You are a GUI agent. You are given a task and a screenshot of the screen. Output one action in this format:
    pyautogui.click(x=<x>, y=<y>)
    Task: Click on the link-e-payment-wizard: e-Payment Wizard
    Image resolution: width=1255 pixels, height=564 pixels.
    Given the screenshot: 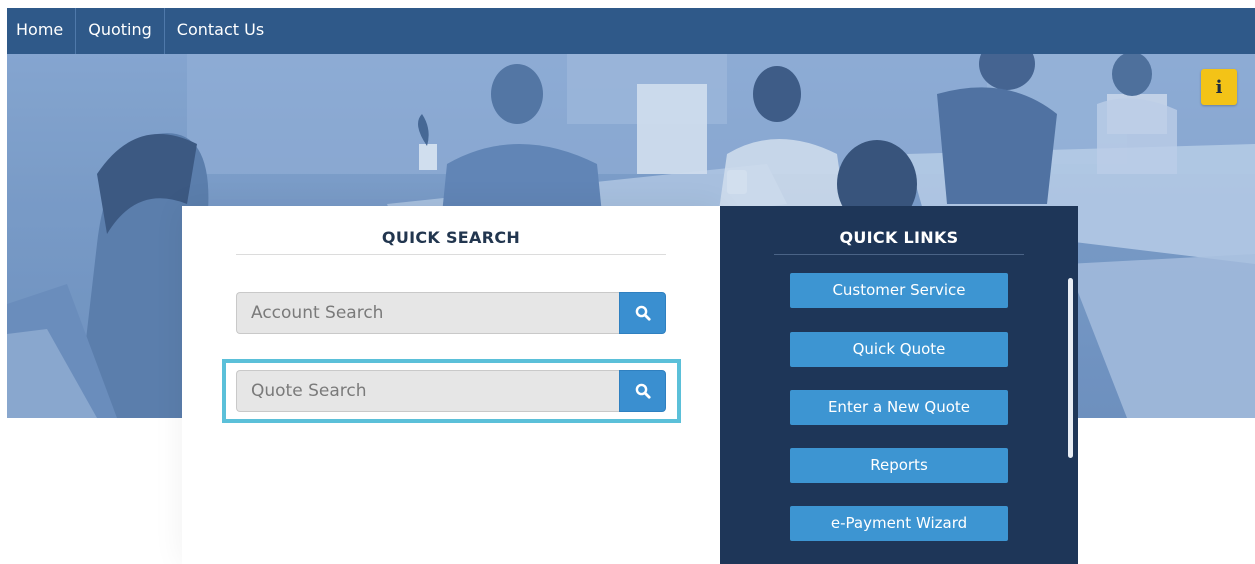 What is the action you would take?
    pyautogui.click(x=899, y=523)
    